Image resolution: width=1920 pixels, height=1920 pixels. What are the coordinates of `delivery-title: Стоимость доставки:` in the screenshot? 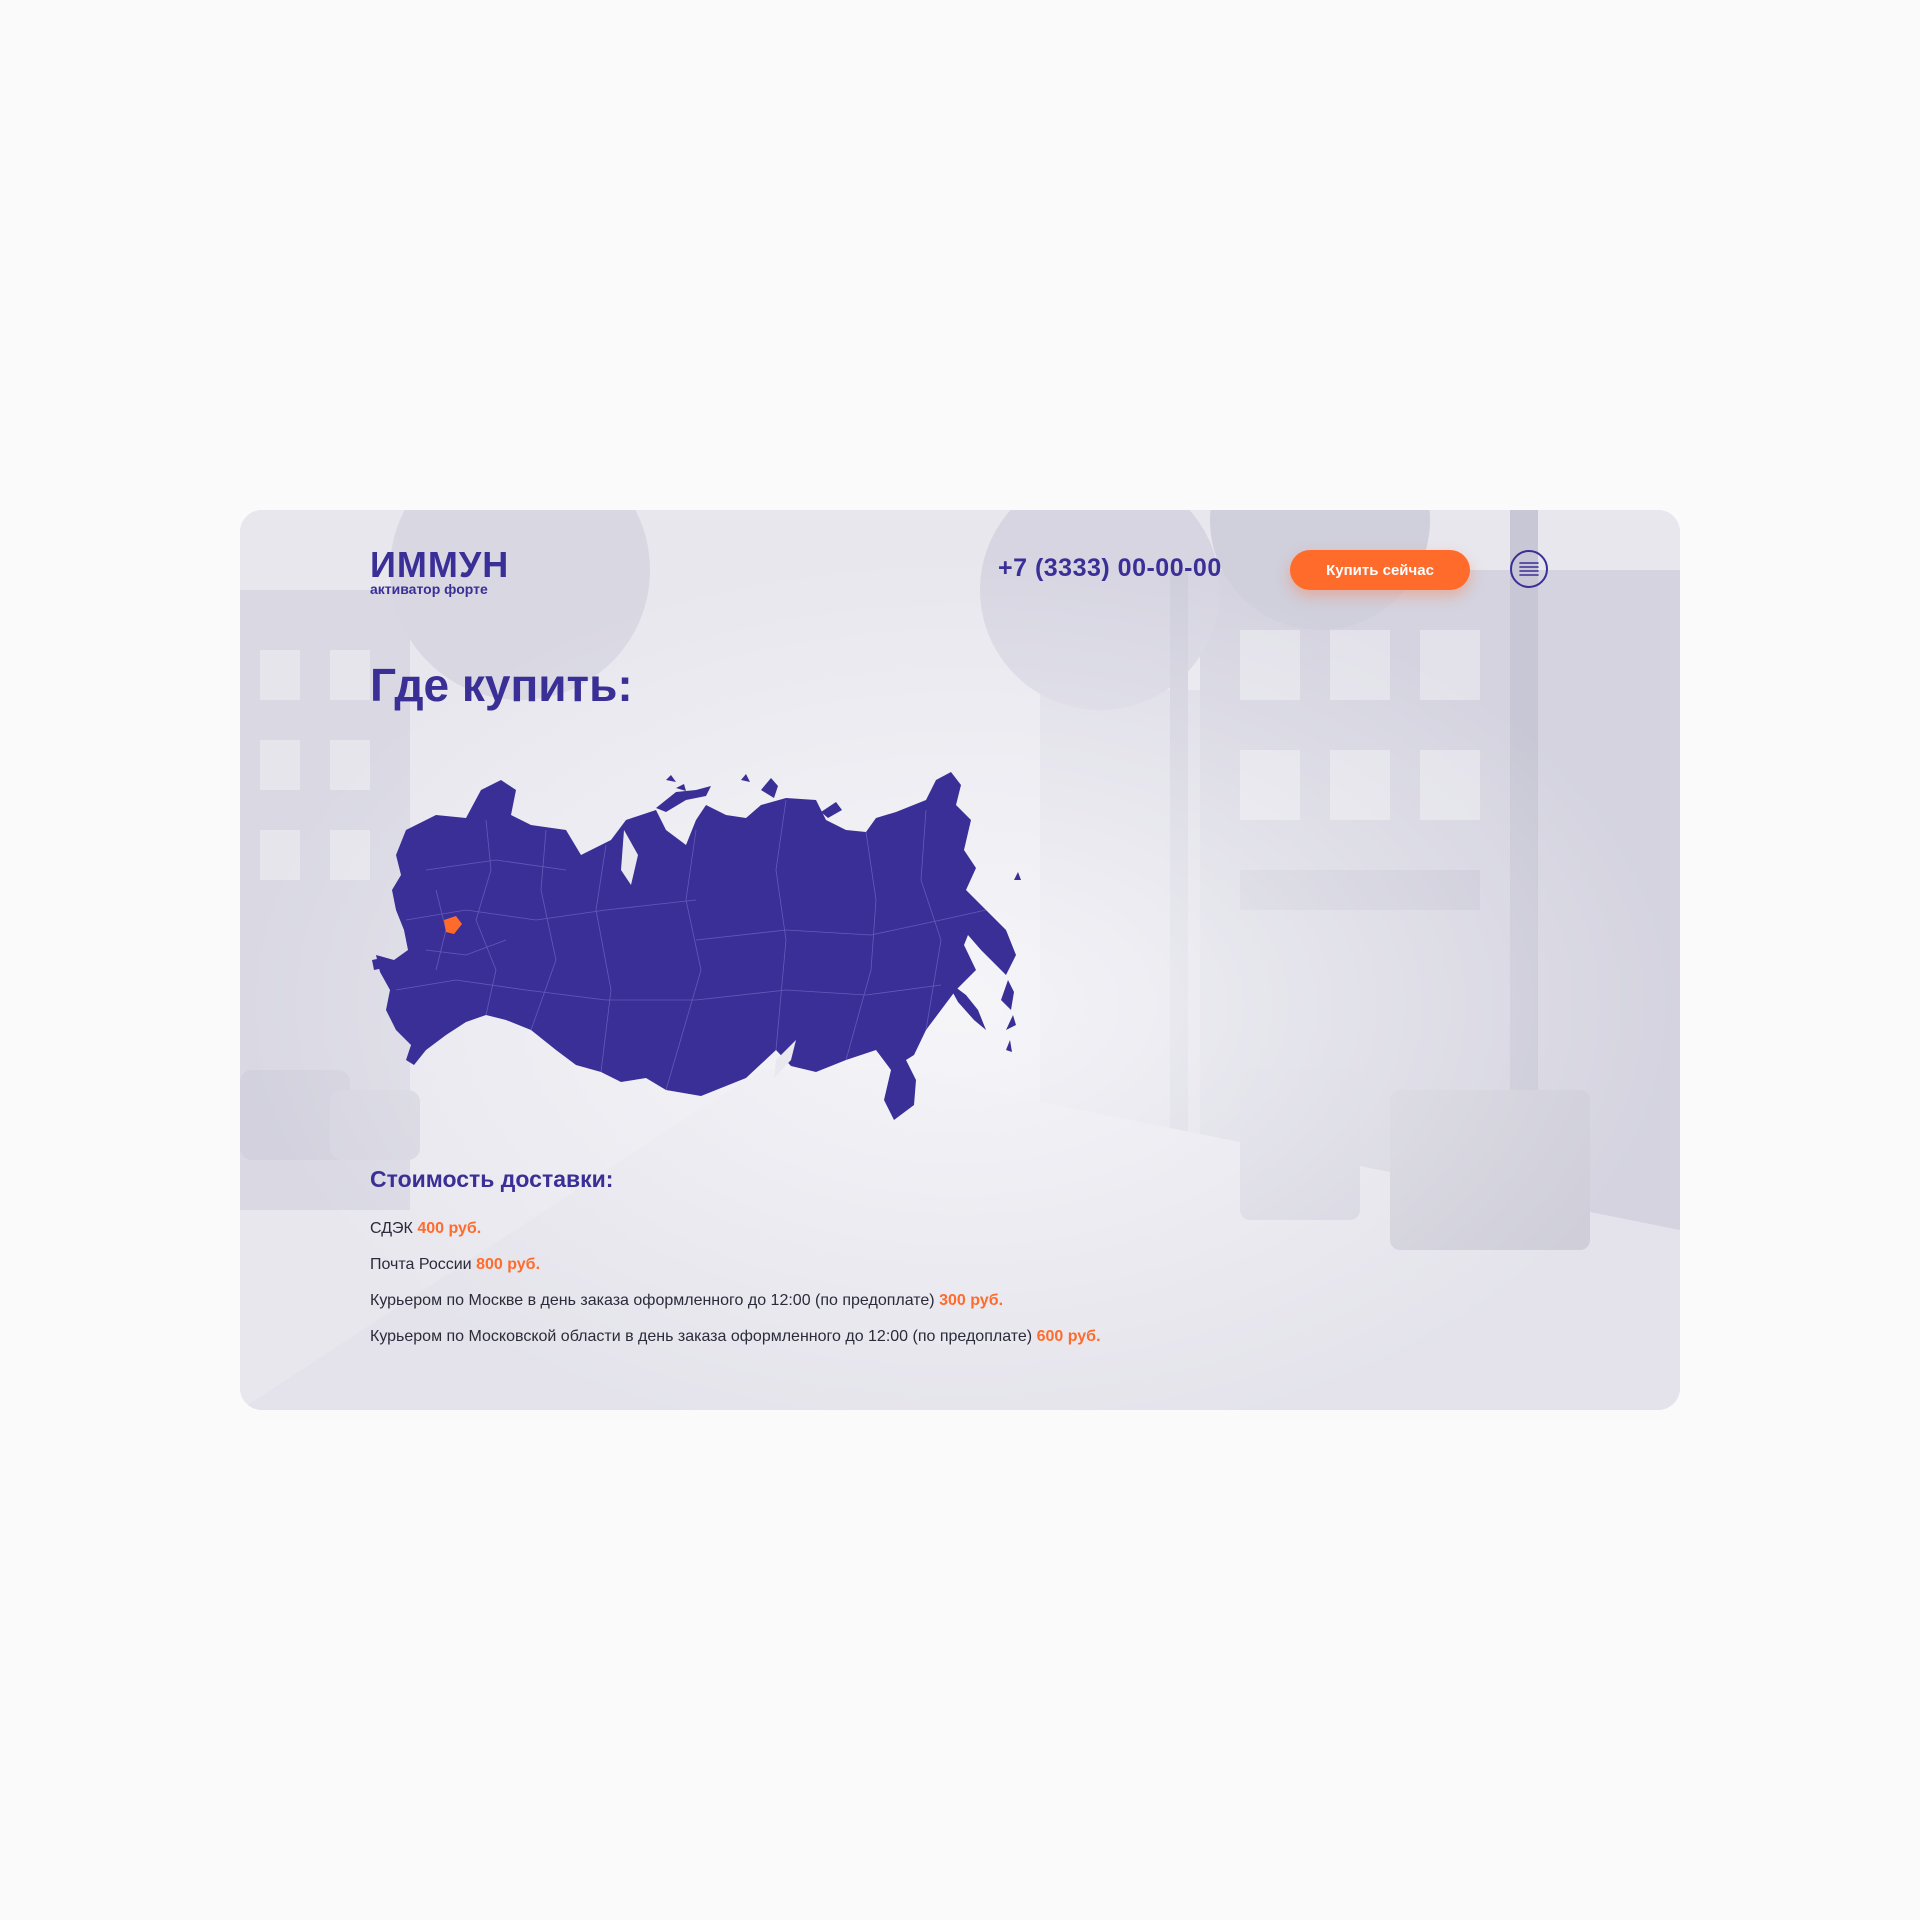 It's located at (492, 1179).